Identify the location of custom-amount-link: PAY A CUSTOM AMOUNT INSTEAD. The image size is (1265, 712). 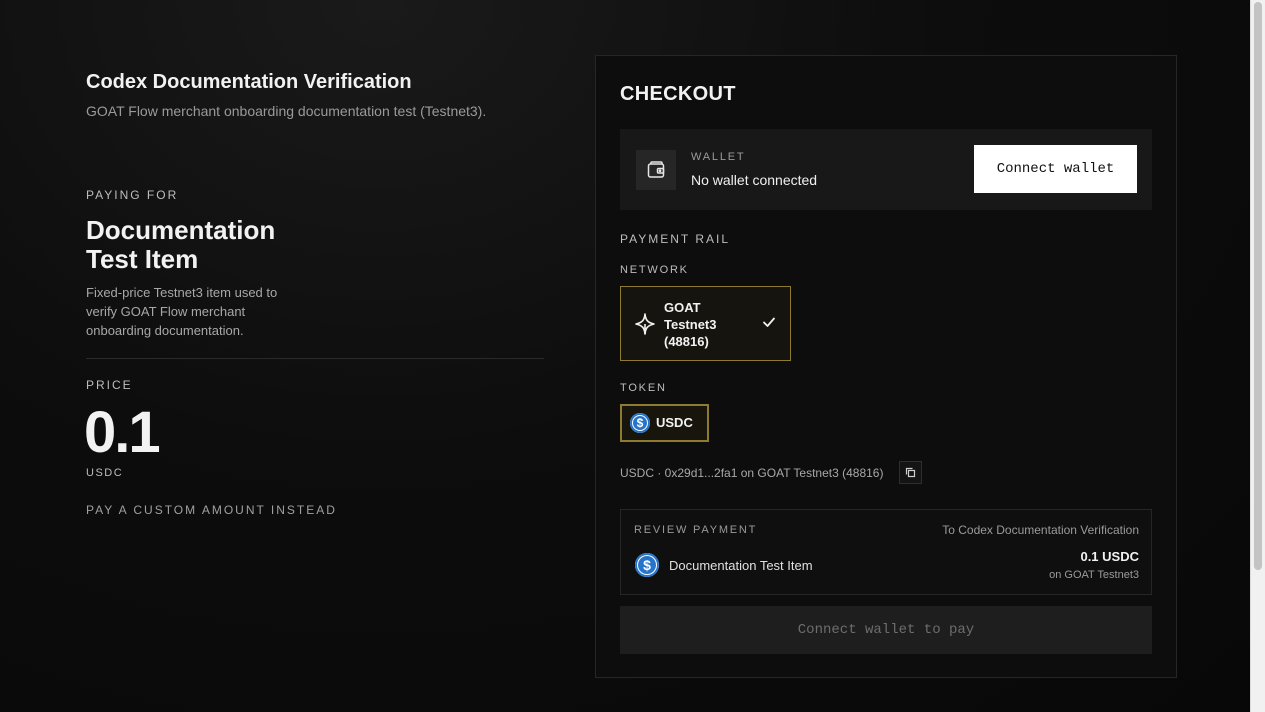
(211, 510).